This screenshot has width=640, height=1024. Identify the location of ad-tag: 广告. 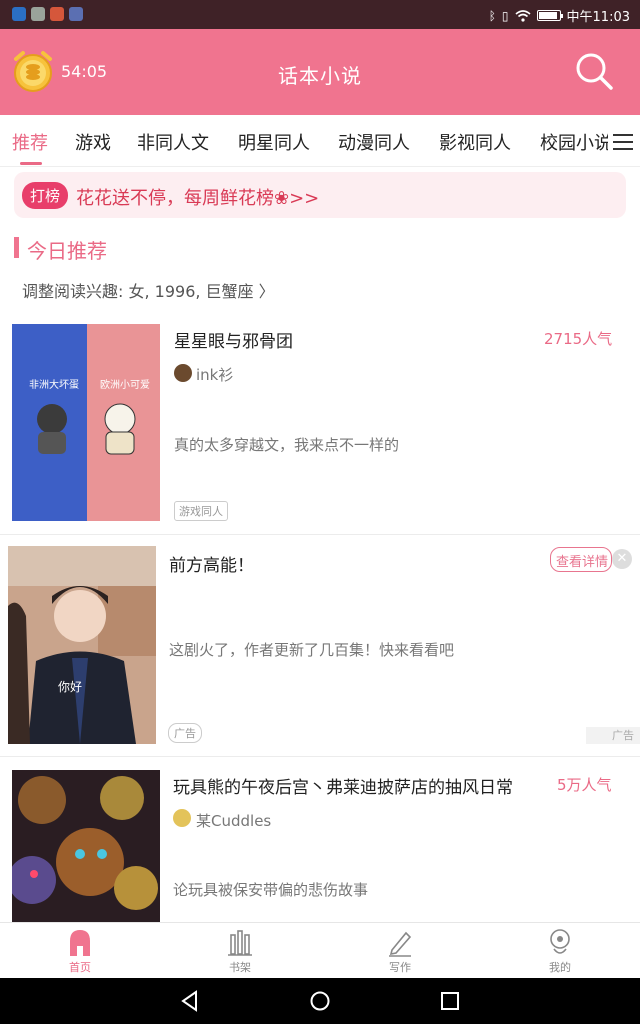
(185, 733).